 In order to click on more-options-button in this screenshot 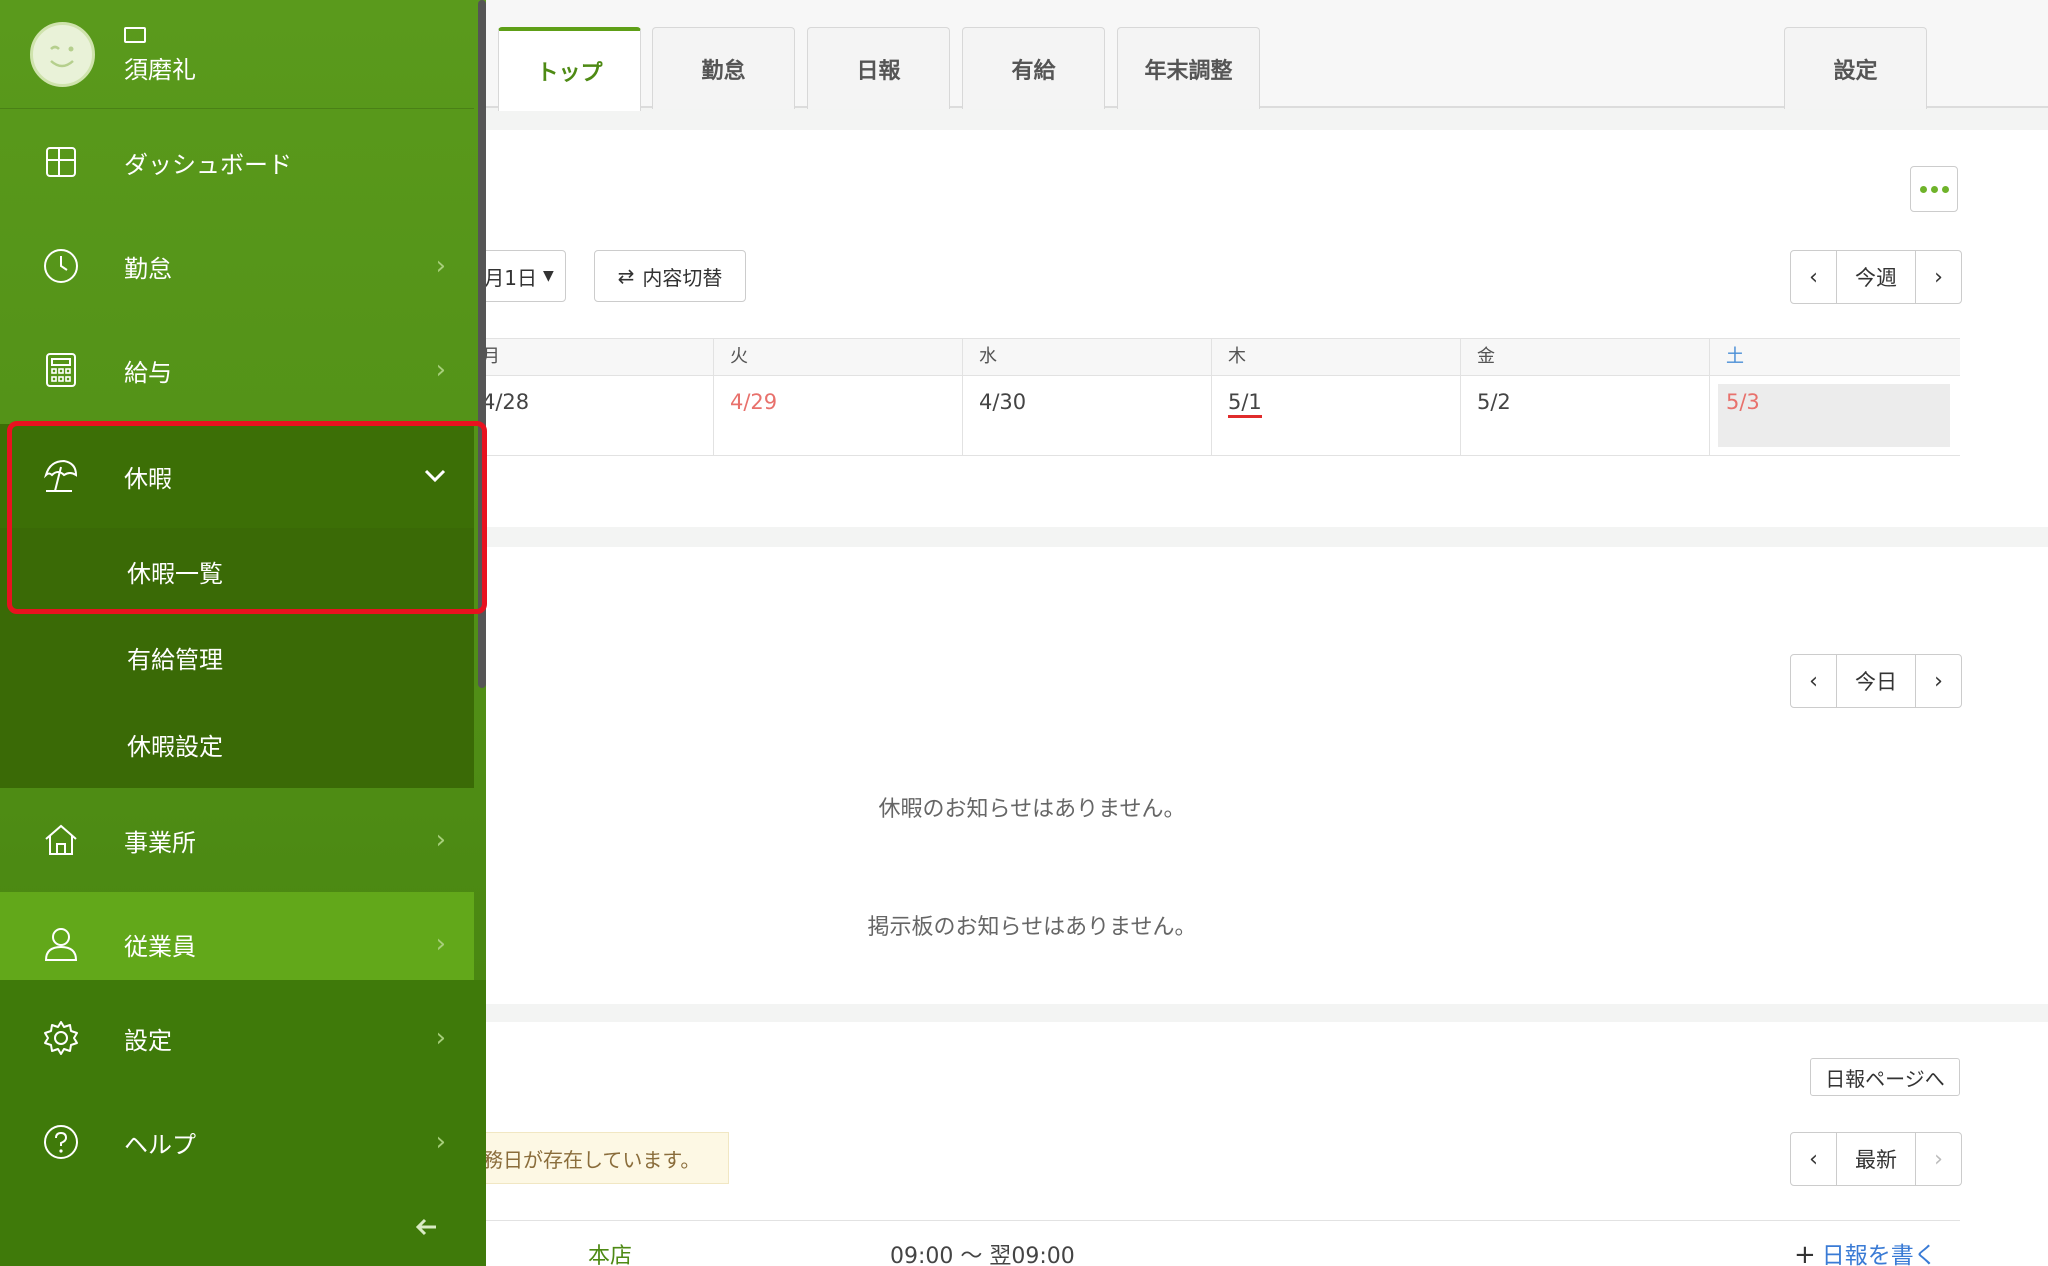, I will do `click(1934, 189)`.